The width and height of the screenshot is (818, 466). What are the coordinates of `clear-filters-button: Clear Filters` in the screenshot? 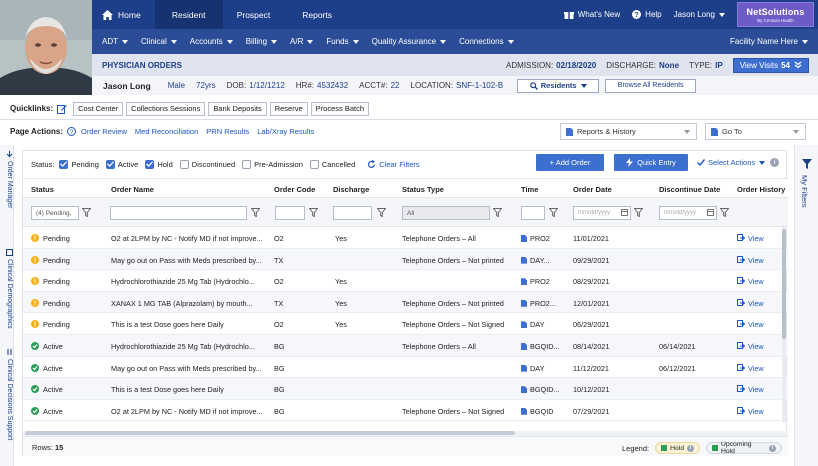 It's located at (393, 164).